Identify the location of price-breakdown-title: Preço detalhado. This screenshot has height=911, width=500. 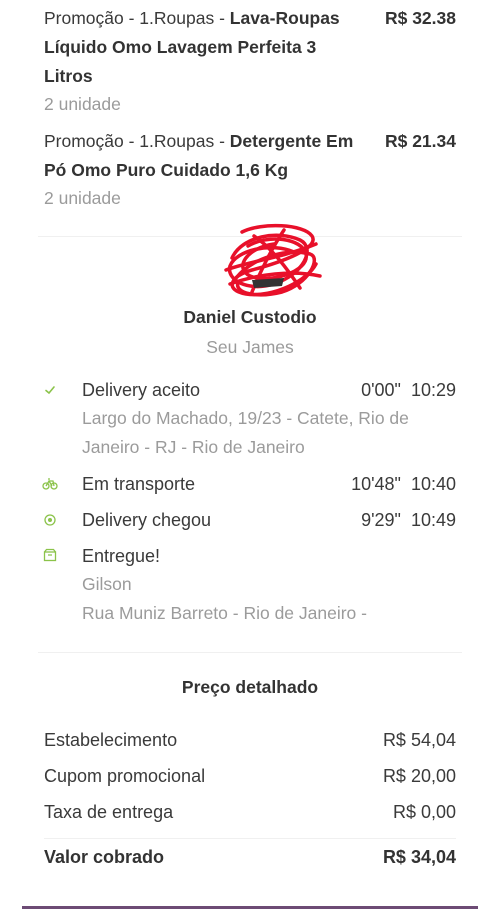
(250, 687).